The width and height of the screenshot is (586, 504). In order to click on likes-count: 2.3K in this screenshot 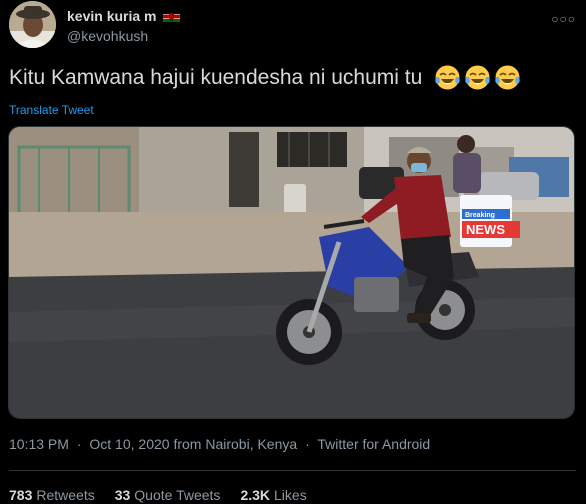, I will do `click(255, 495)`.